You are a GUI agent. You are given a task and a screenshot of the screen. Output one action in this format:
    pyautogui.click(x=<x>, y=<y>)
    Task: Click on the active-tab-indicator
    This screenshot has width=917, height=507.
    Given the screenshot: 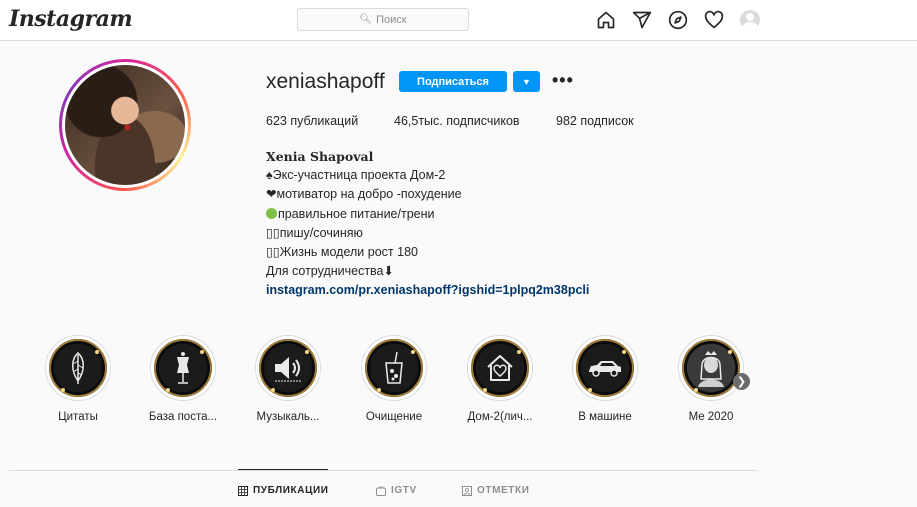 What is the action you would take?
    pyautogui.click(x=283, y=469)
    